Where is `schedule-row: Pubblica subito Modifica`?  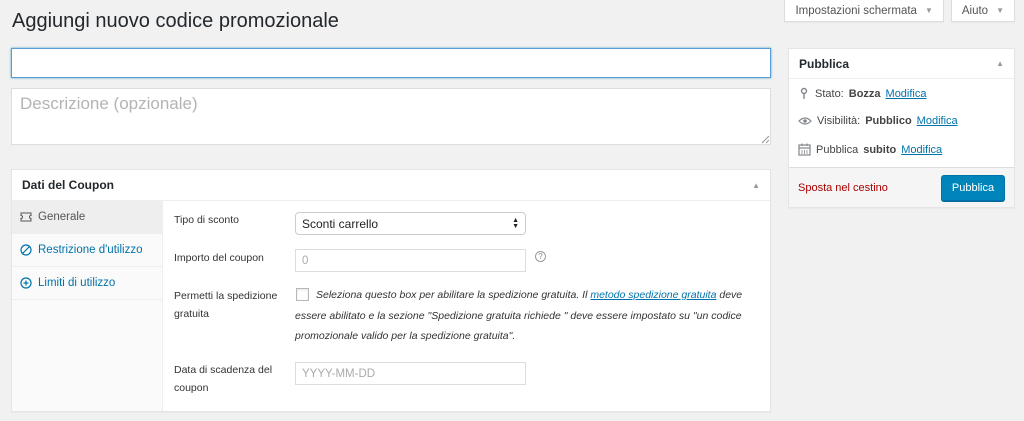 schedule-row: Pubblica subito Modifica is located at coordinates (870, 149).